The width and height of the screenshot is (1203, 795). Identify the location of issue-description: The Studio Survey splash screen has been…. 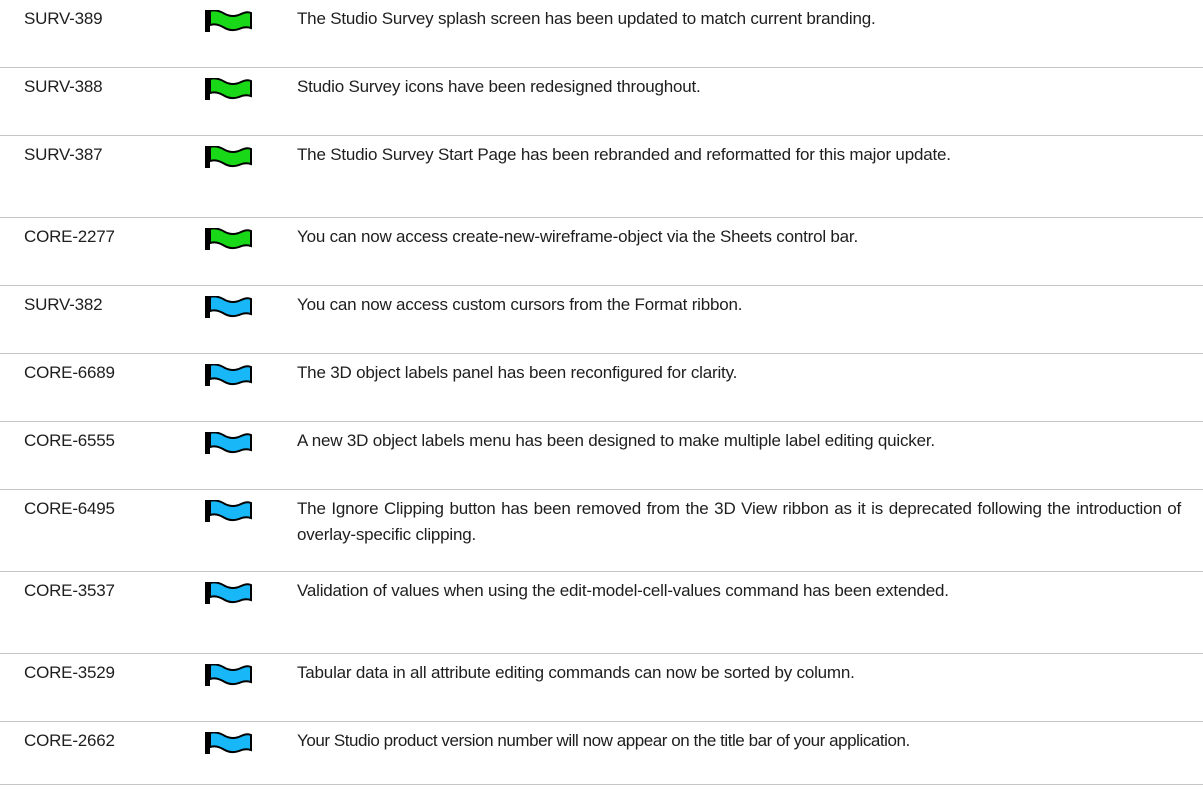
(586, 18).